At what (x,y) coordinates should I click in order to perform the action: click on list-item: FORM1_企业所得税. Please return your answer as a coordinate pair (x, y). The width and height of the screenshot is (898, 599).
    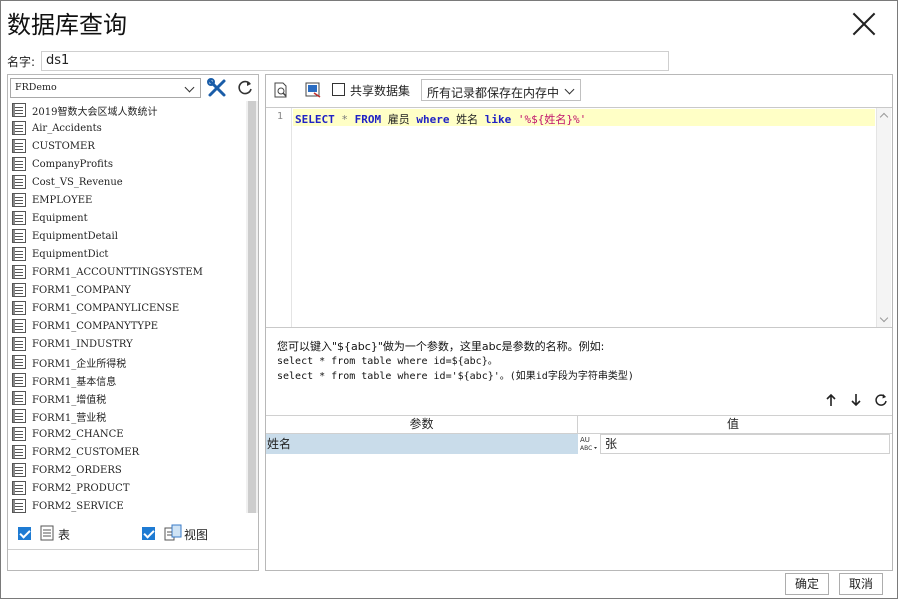
    Looking at the image, I should click on (133, 362).